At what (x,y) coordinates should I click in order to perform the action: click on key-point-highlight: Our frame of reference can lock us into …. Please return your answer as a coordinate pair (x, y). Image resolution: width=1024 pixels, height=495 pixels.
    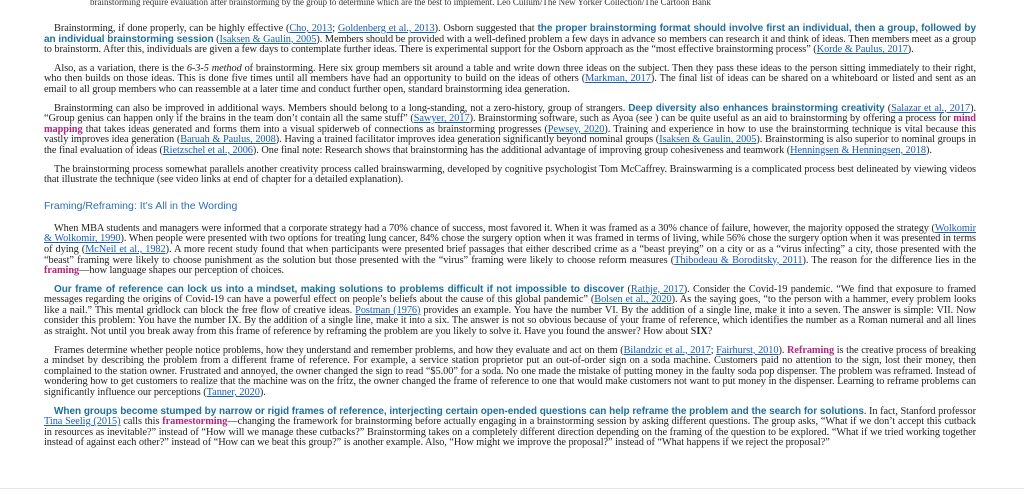
    Looking at the image, I should click on (339, 289).